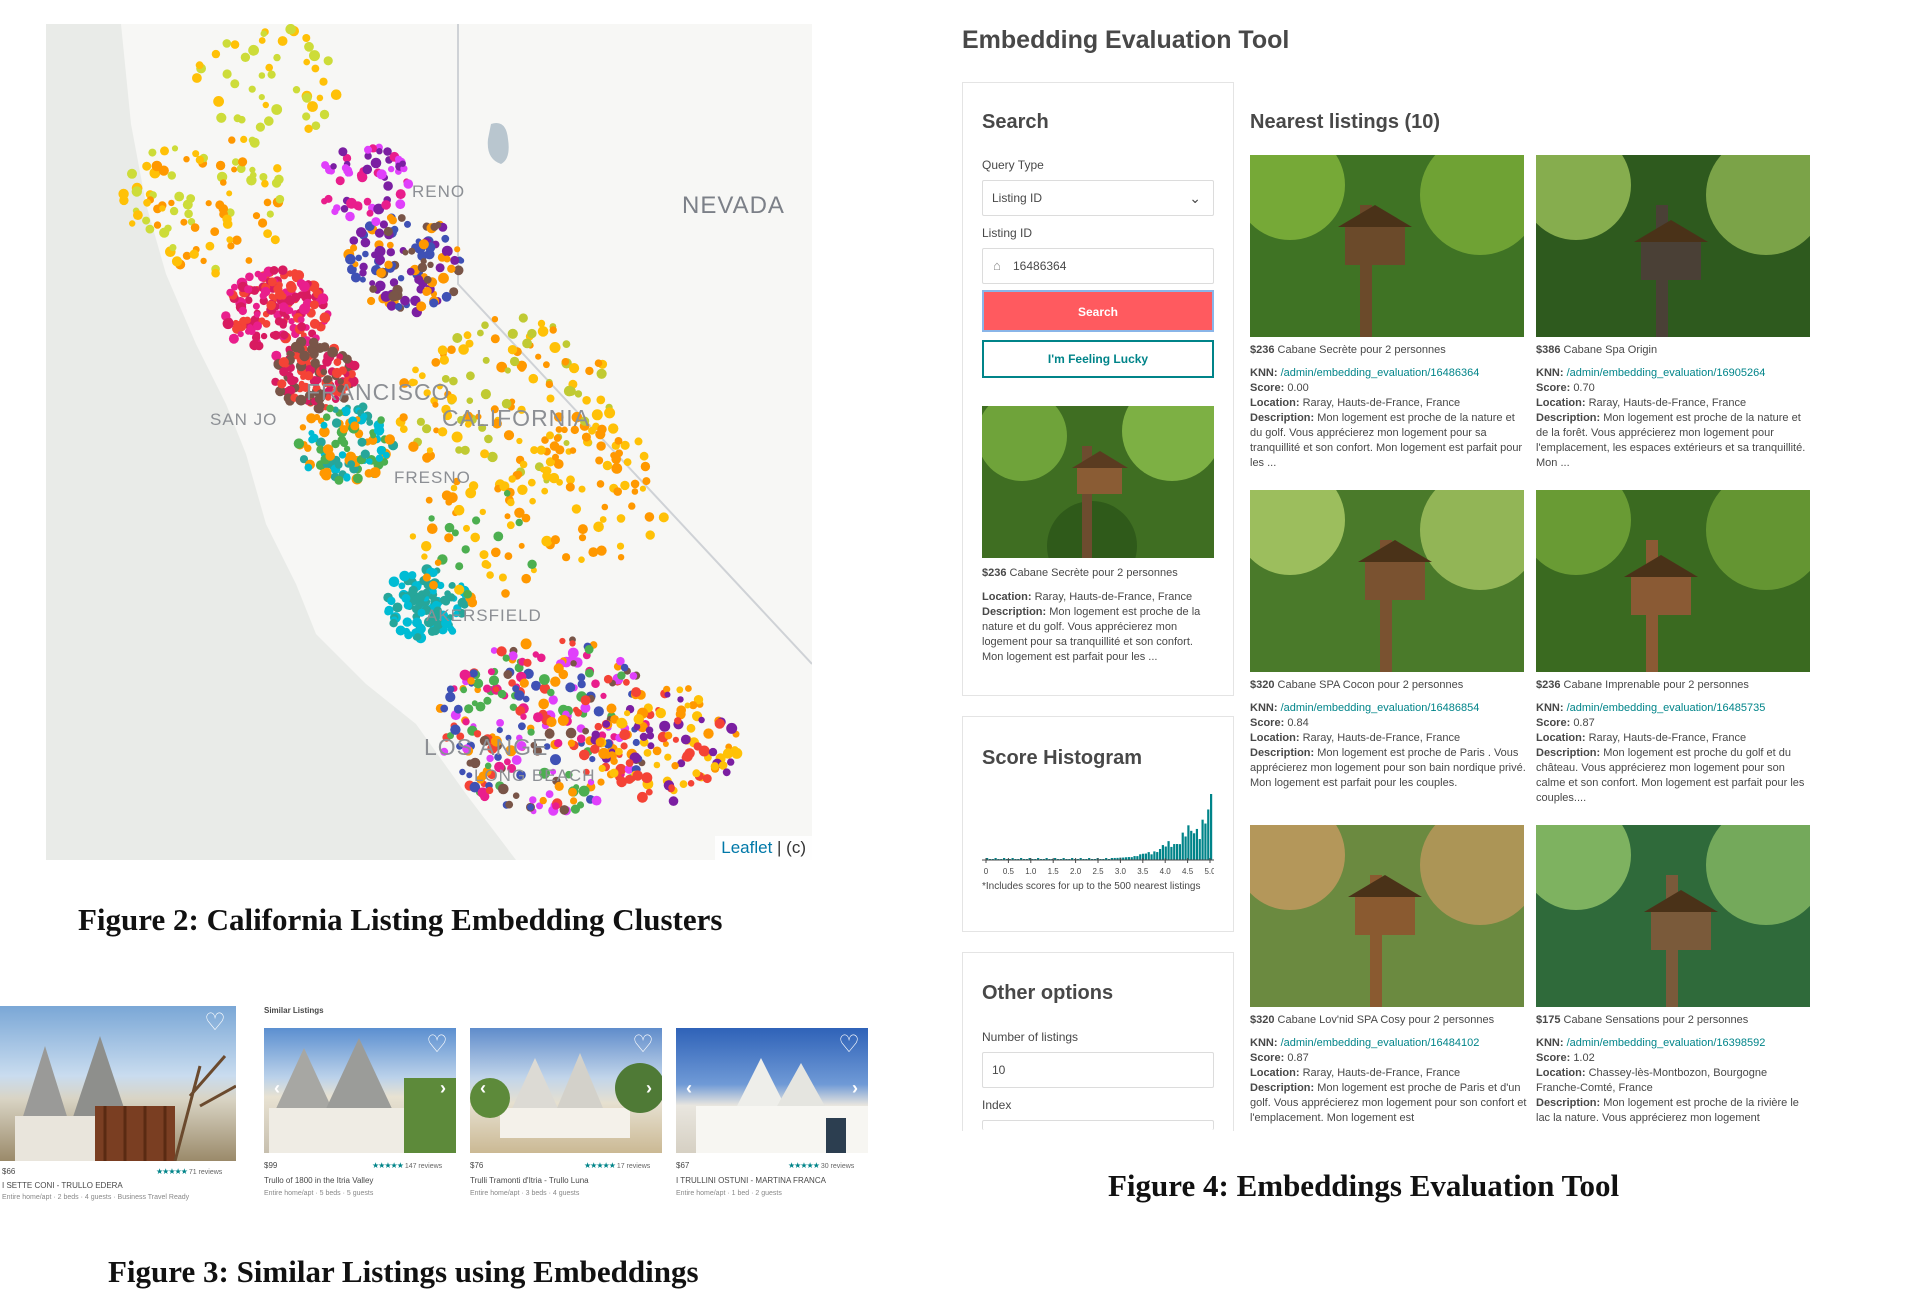 The image size is (1914, 1296). I want to click on listing-id-input: ⌂ 16486364, so click(1098, 266).